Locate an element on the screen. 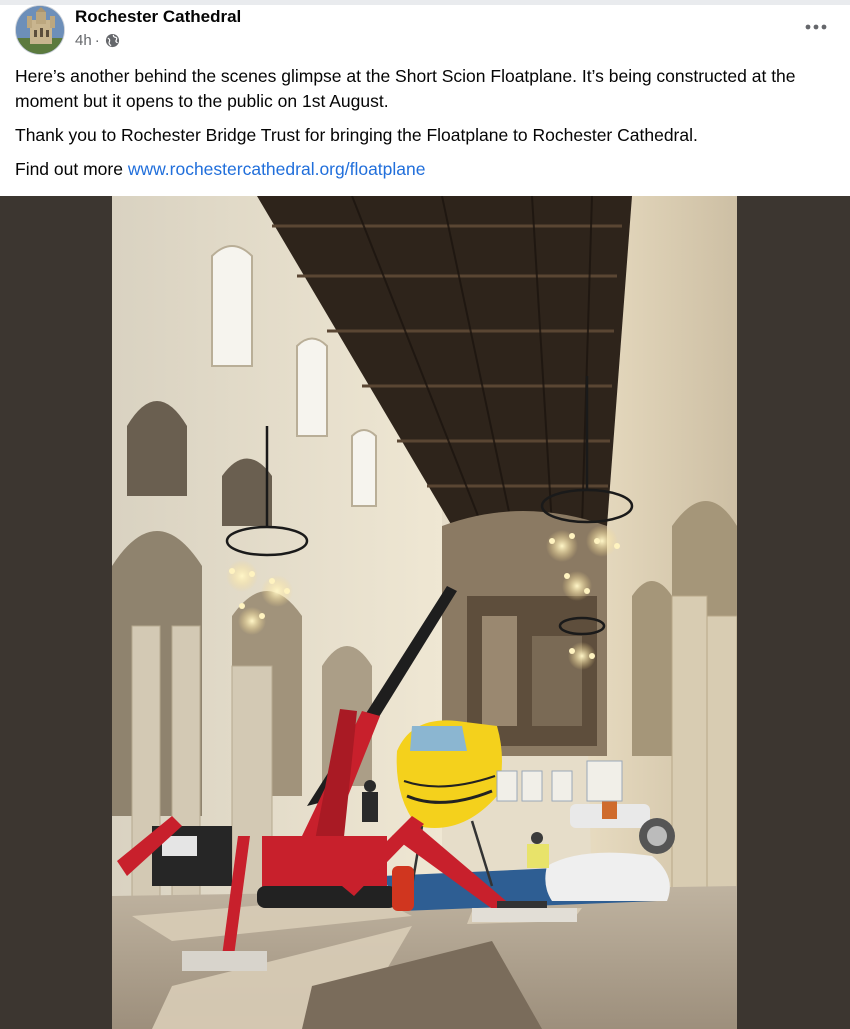 The height and width of the screenshot is (1029, 850). avatar is located at coordinates (40, 30).